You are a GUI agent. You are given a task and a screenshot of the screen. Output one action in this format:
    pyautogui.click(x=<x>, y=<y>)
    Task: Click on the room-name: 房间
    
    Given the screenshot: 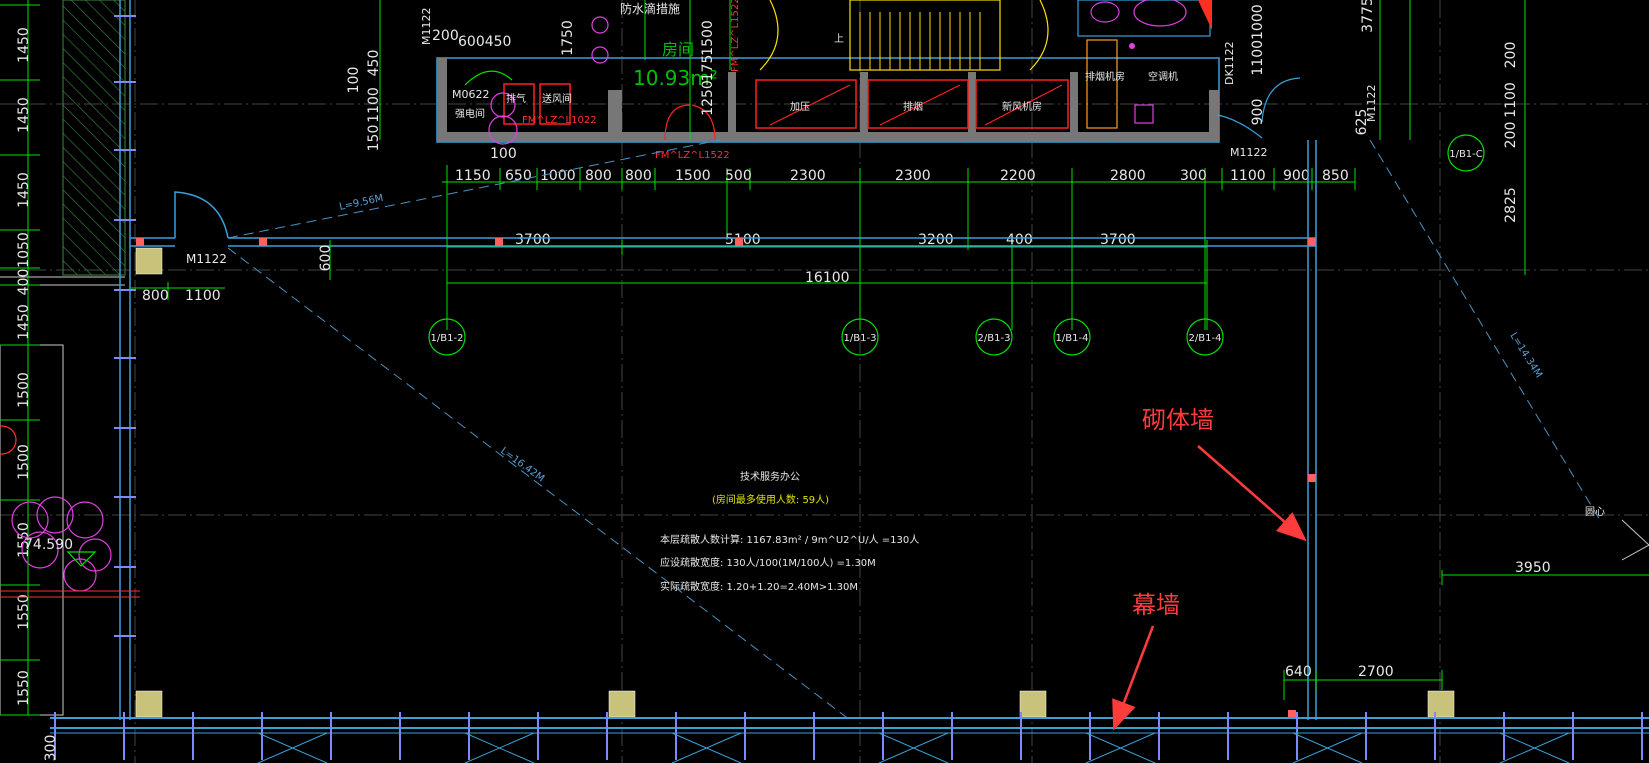 What is the action you would take?
    pyautogui.click(x=678, y=49)
    